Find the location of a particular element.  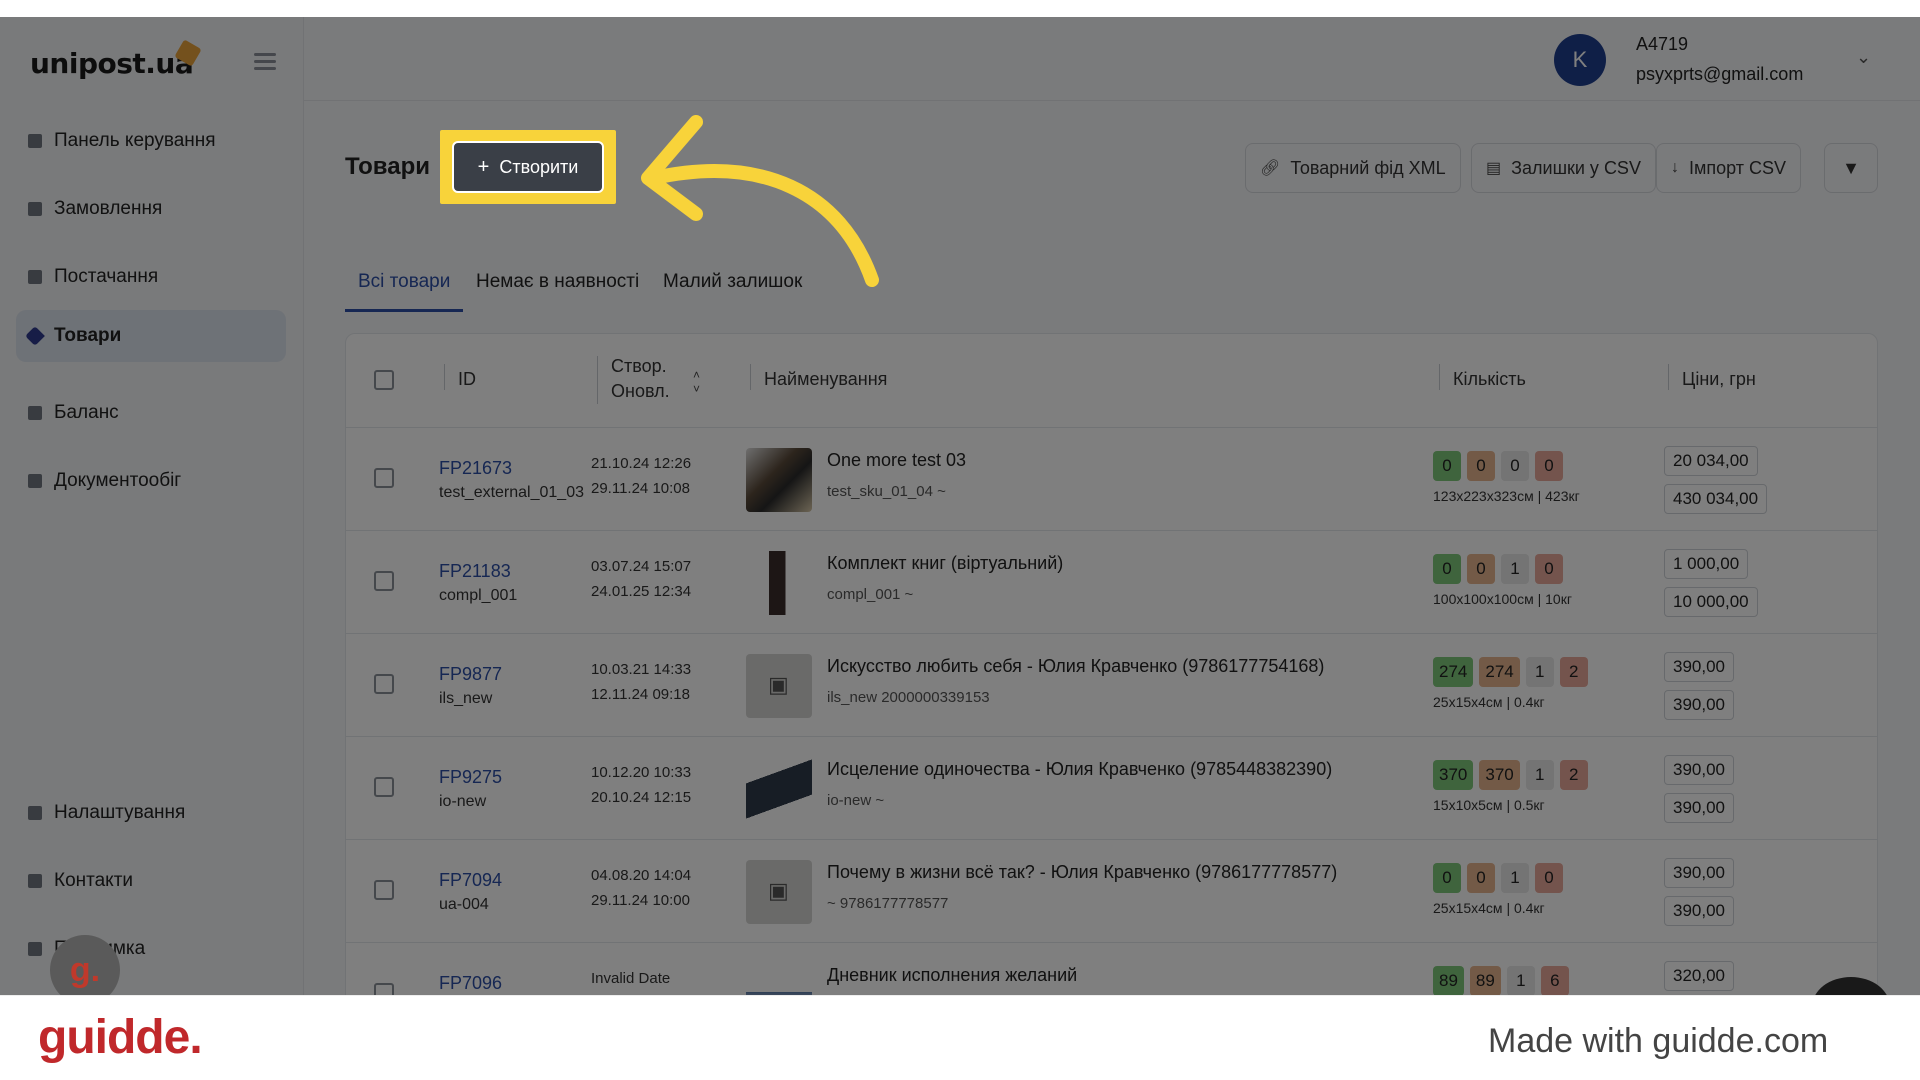

product-sku: ils_new 2000000339153 is located at coordinates (908, 697).